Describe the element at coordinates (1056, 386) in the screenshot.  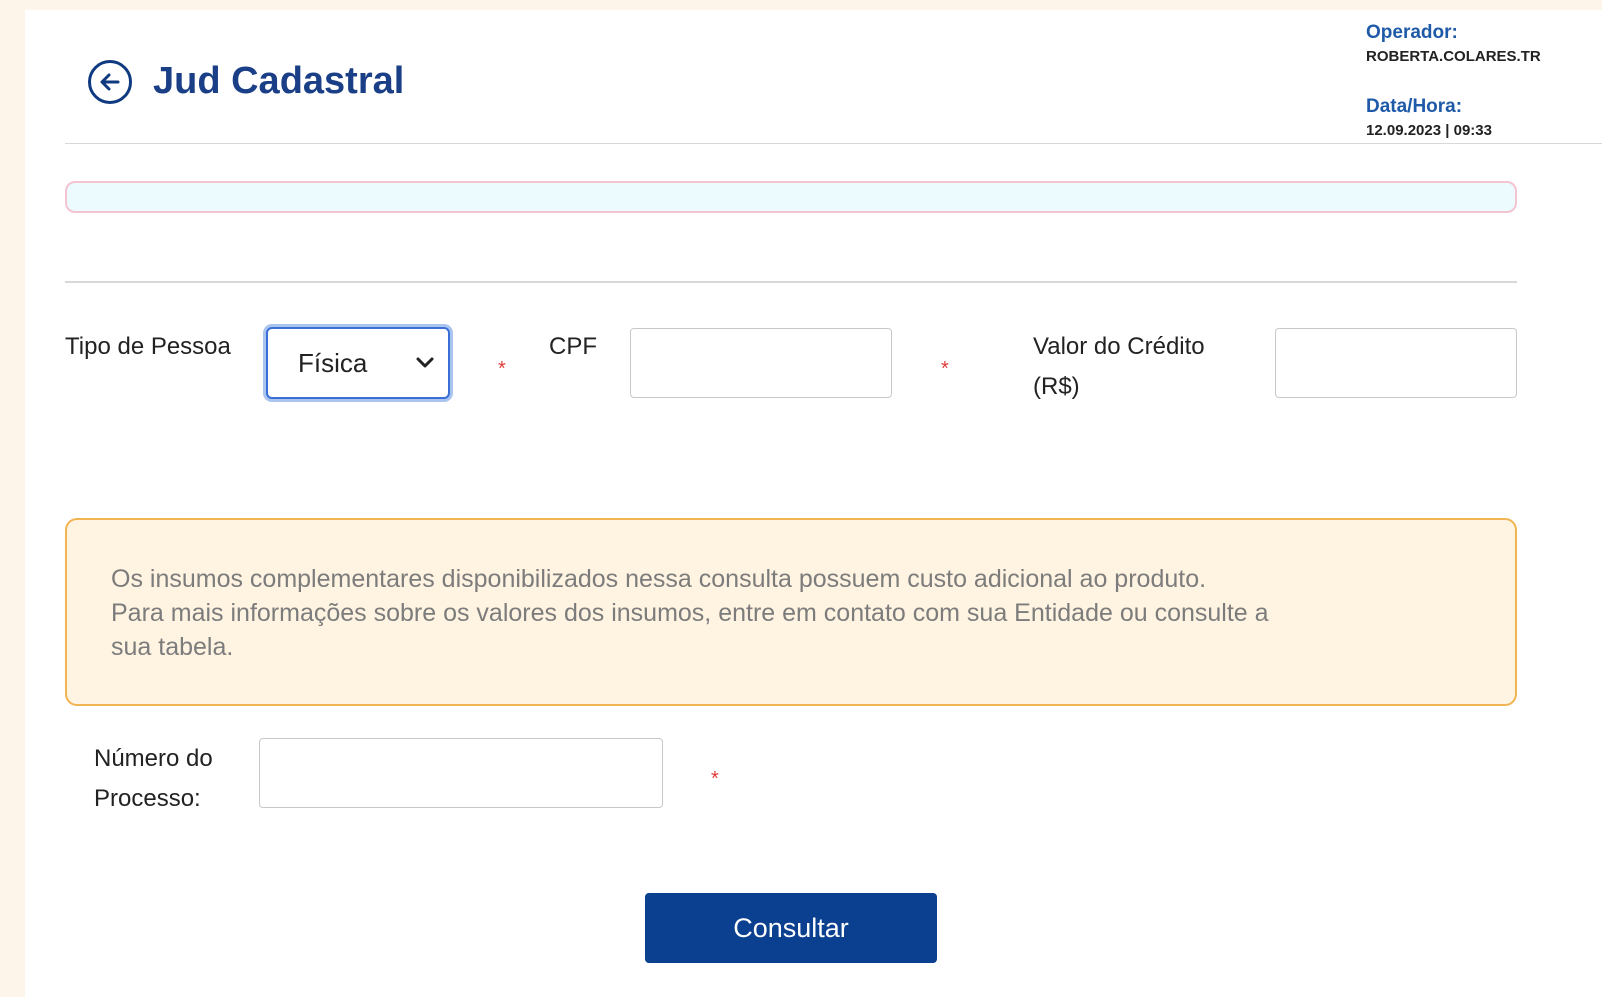
I see `valor-credito-label-line2: (R$)` at that location.